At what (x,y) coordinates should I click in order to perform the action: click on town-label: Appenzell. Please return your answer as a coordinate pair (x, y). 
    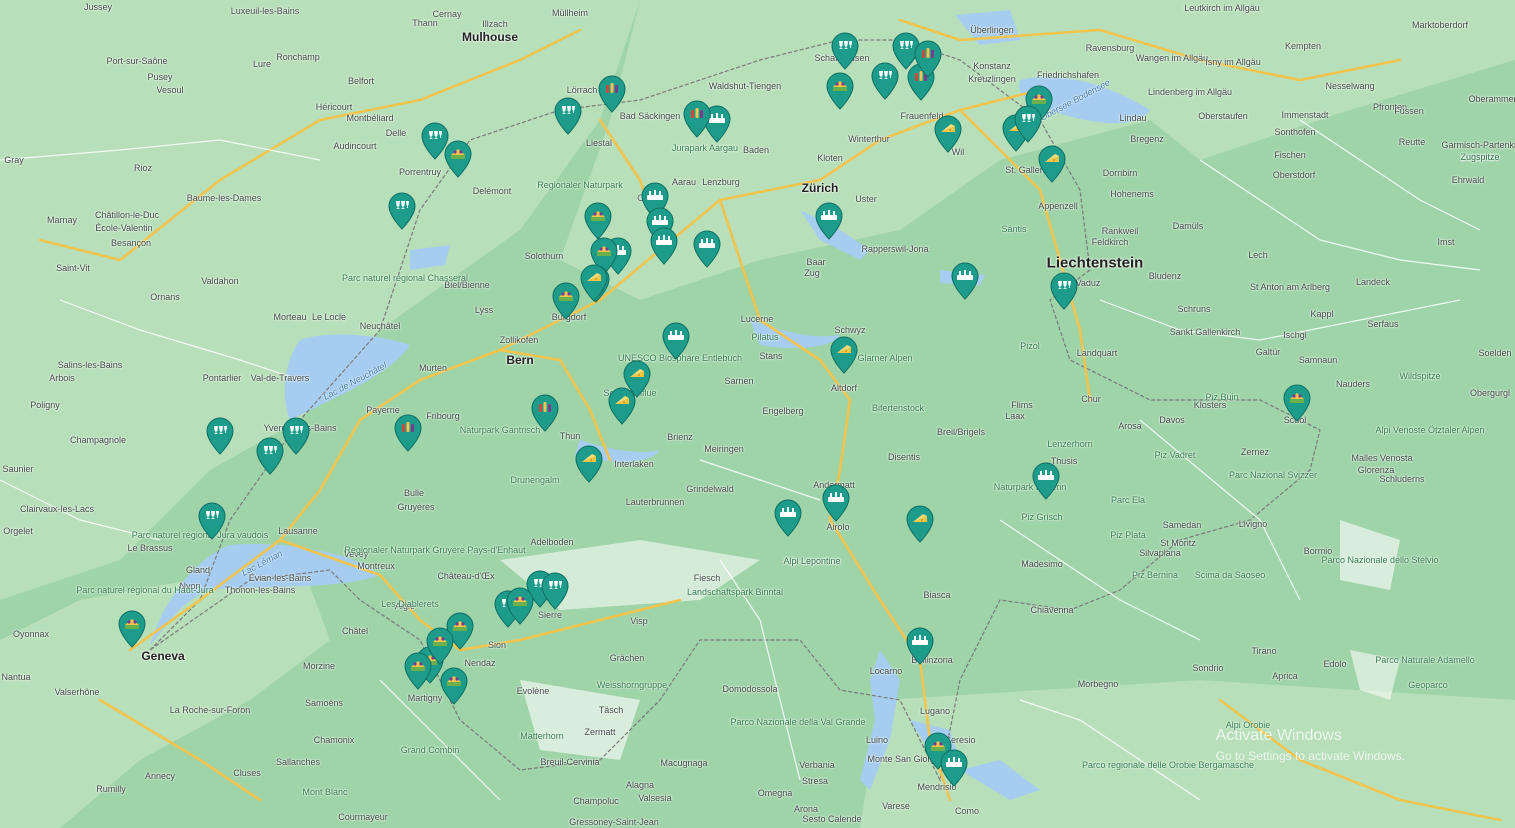
    Looking at the image, I should click on (1058, 206).